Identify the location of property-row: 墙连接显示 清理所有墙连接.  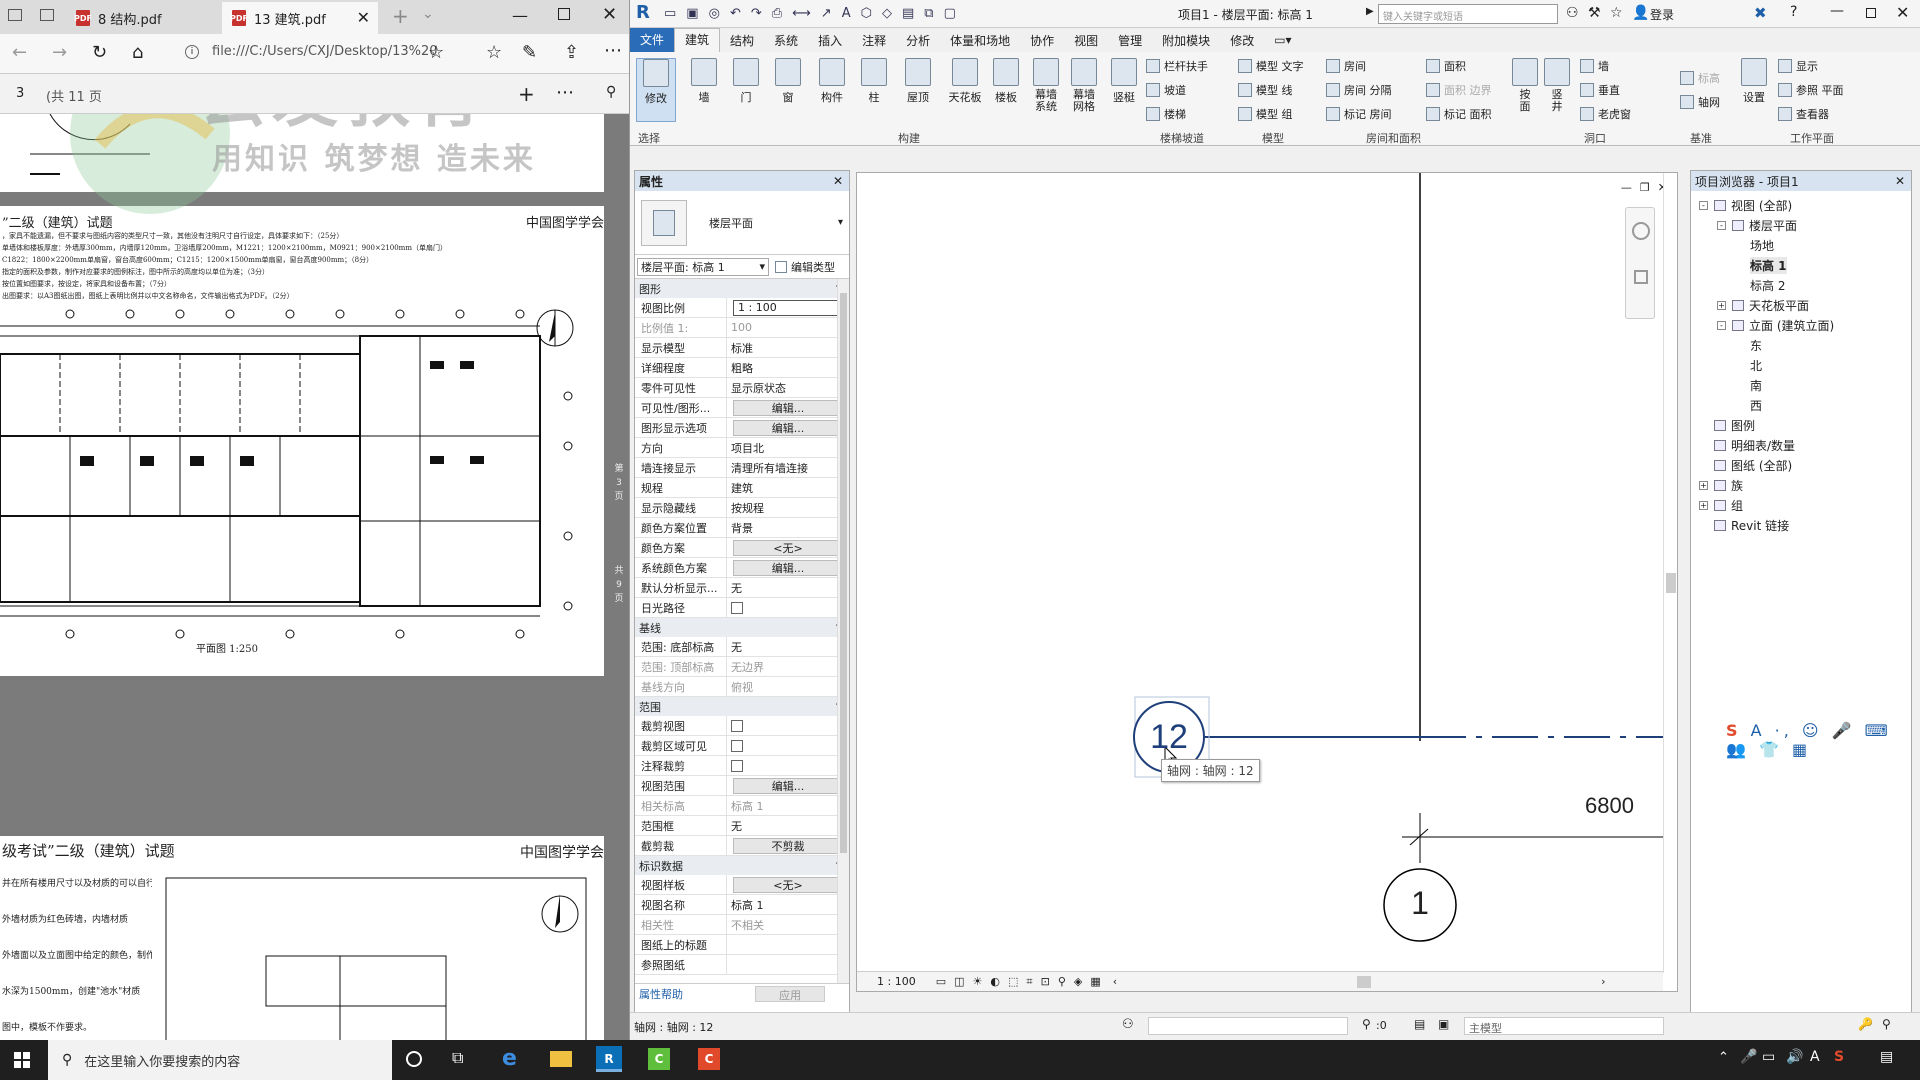
(742, 468).